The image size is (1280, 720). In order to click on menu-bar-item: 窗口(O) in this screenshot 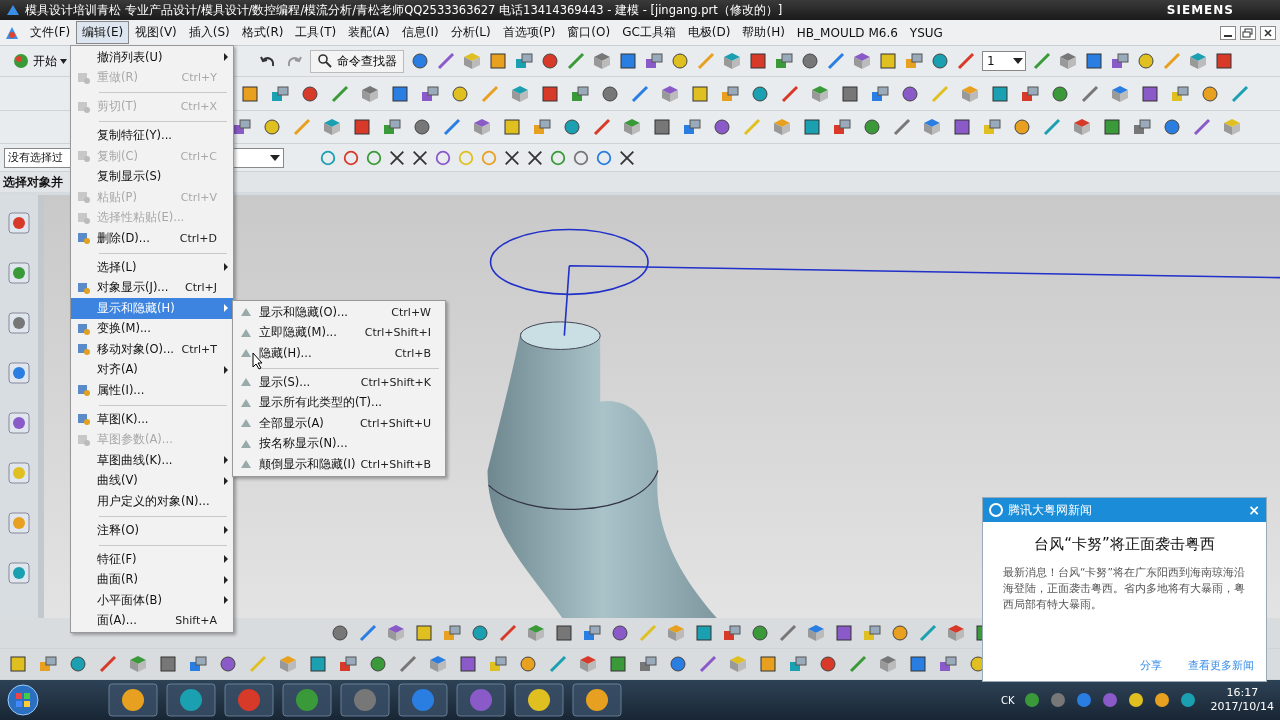, I will do `click(589, 32)`.